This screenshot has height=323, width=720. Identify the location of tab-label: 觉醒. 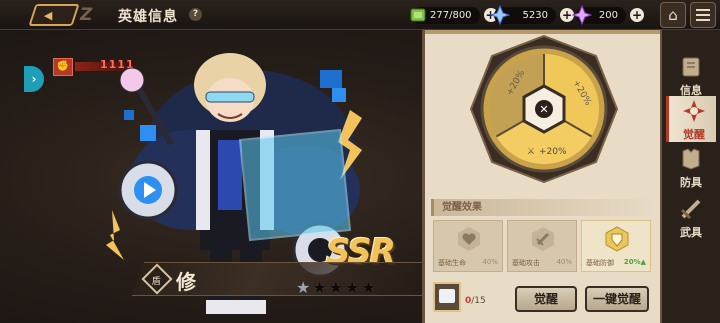
(694, 134).